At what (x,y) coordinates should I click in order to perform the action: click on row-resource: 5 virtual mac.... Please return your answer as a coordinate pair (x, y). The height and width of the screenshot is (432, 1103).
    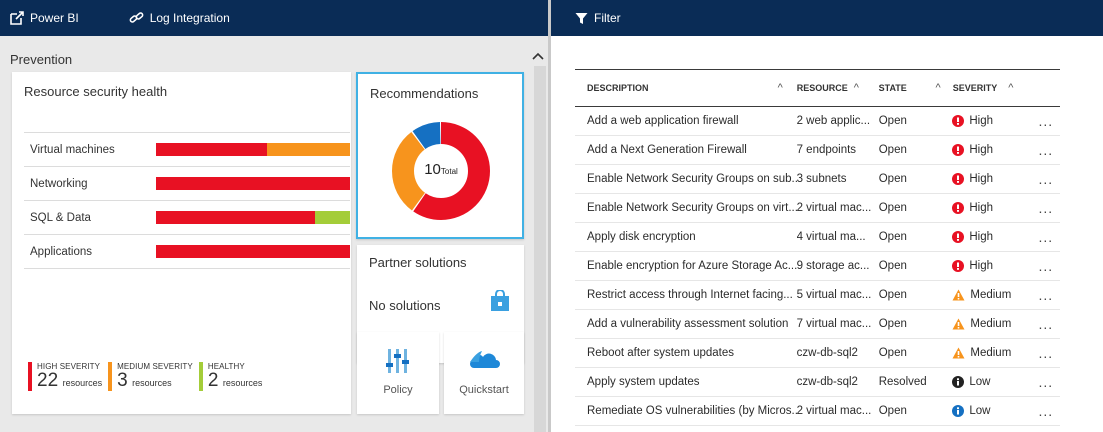
    Looking at the image, I should click on (834, 295).